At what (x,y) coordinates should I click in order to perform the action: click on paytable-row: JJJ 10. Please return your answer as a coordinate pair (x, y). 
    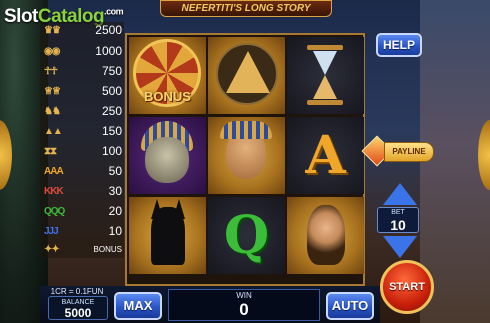
    Looking at the image, I should click on (82, 232).